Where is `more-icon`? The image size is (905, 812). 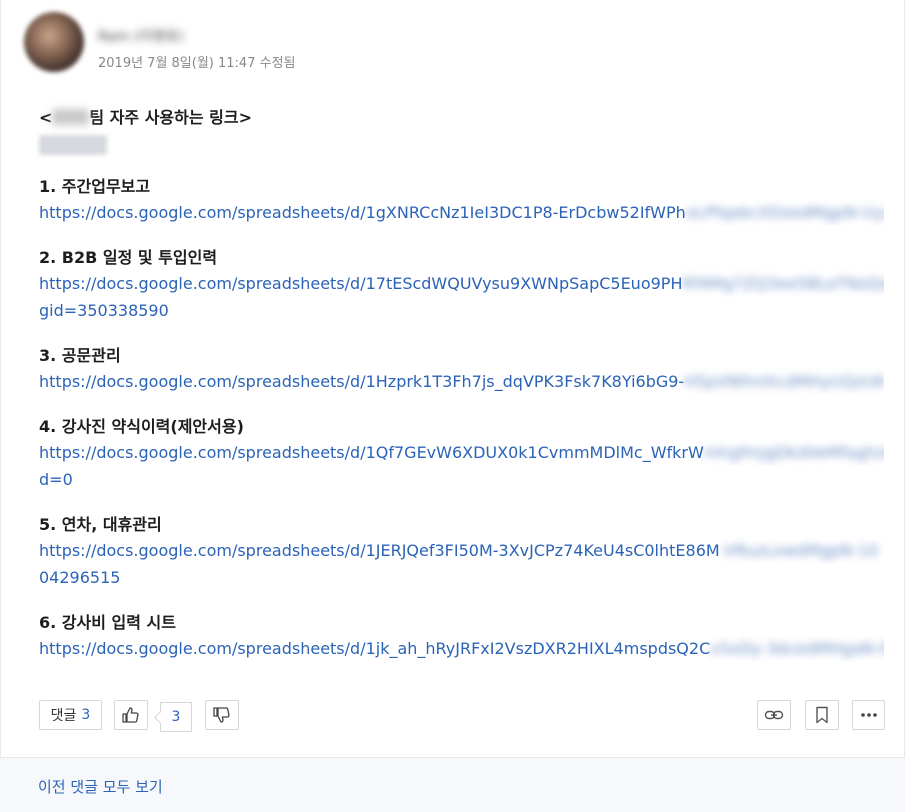
more-icon is located at coordinates (868, 715).